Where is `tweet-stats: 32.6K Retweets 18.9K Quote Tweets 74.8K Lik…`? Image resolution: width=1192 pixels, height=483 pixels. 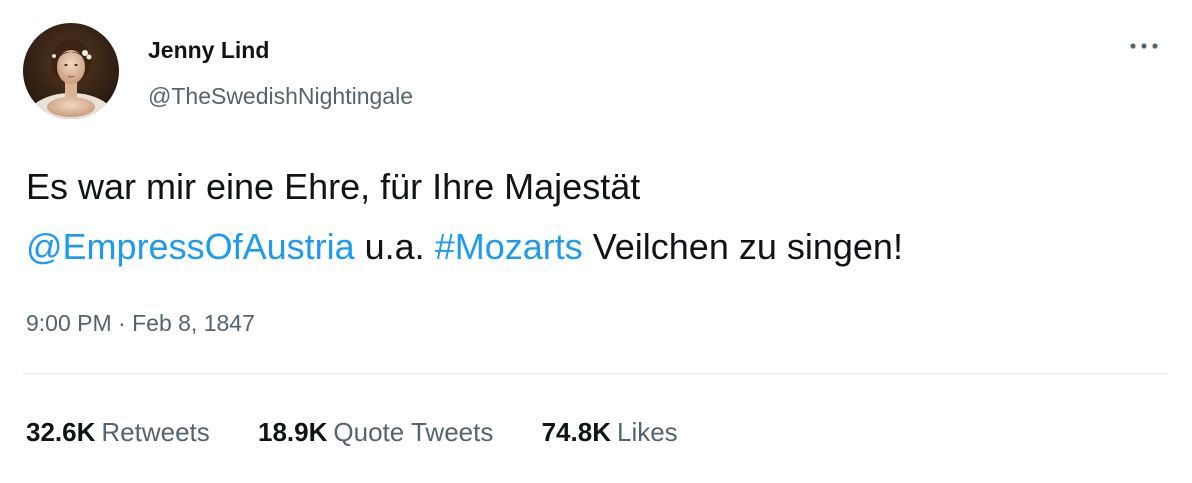 tweet-stats: 32.6K Retweets 18.9K Quote Tweets 74.8K Lik… is located at coordinates (372, 432).